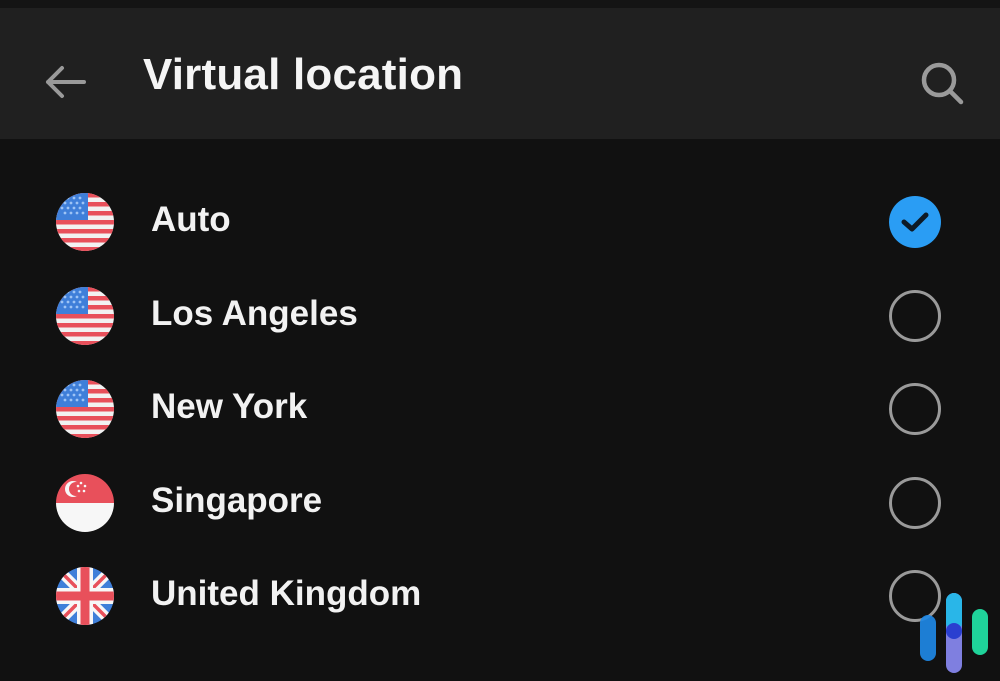 The width and height of the screenshot is (1000, 681). What do you see at coordinates (85, 502) in the screenshot?
I see `singapore-flag-icon` at bounding box center [85, 502].